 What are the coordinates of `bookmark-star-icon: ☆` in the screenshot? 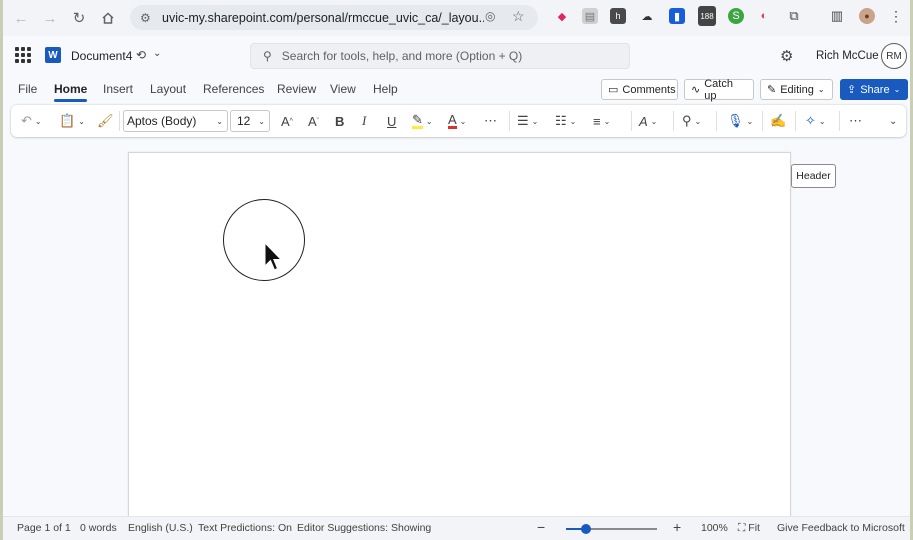 It's located at (518, 16).